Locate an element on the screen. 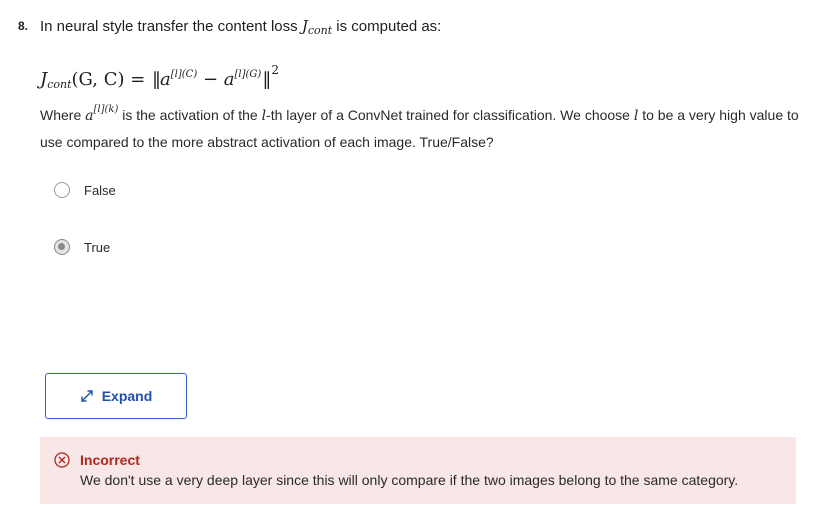 The image size is (814, 525). formula-exponent: 2 is located at coordinates (275, 70).